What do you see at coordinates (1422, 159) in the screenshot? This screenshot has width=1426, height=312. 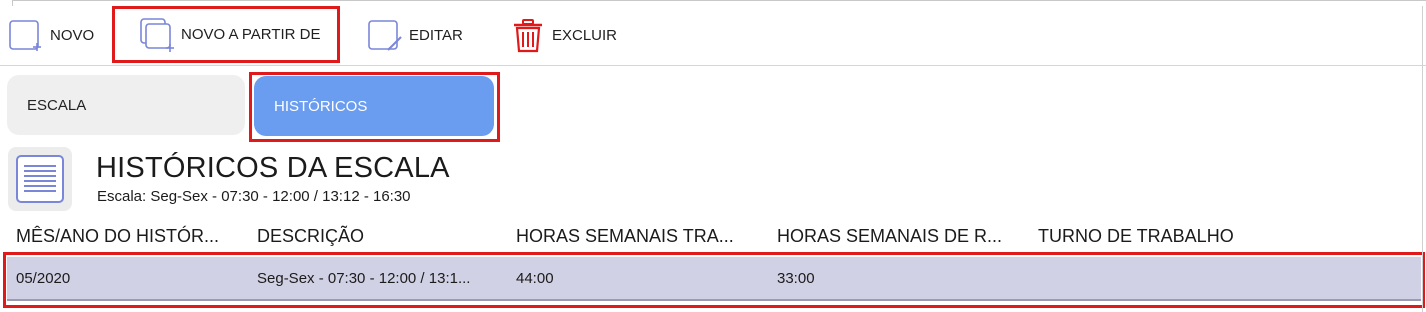 I see `window-right-border` at bounding box center [1422, 159].